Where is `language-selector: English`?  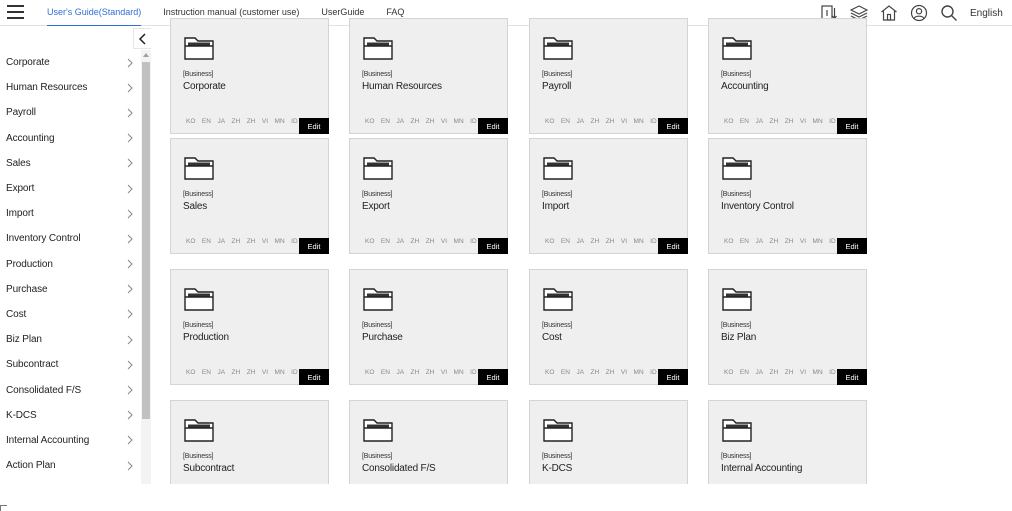 language-selector: English is located at coordinates (991, 13).